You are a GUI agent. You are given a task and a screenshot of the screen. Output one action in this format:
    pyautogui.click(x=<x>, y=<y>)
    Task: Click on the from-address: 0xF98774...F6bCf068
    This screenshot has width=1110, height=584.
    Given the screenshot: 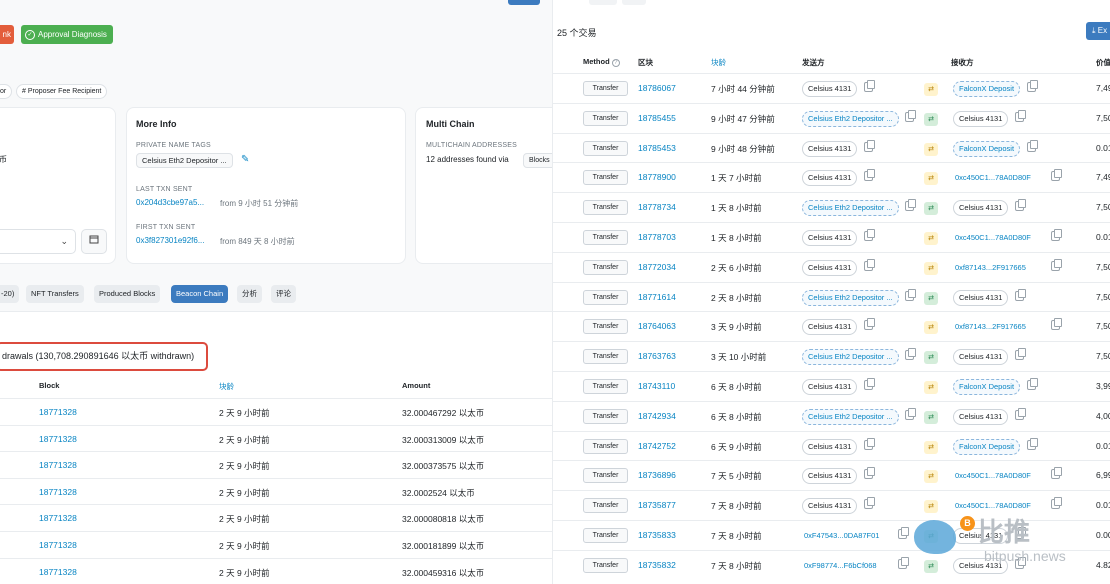 What is the action you would take?
    pyautogui.click(x=842, y=566)
    